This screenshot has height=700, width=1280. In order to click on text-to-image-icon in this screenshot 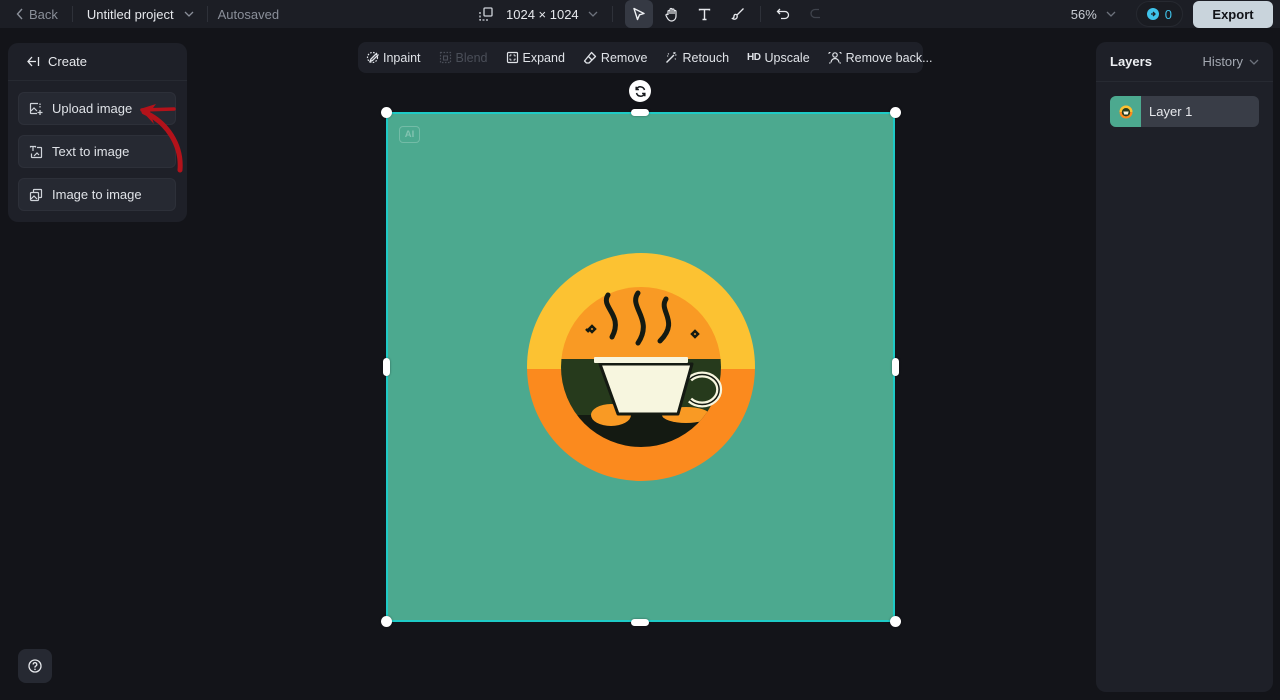, I will do `click(36, 151)`.